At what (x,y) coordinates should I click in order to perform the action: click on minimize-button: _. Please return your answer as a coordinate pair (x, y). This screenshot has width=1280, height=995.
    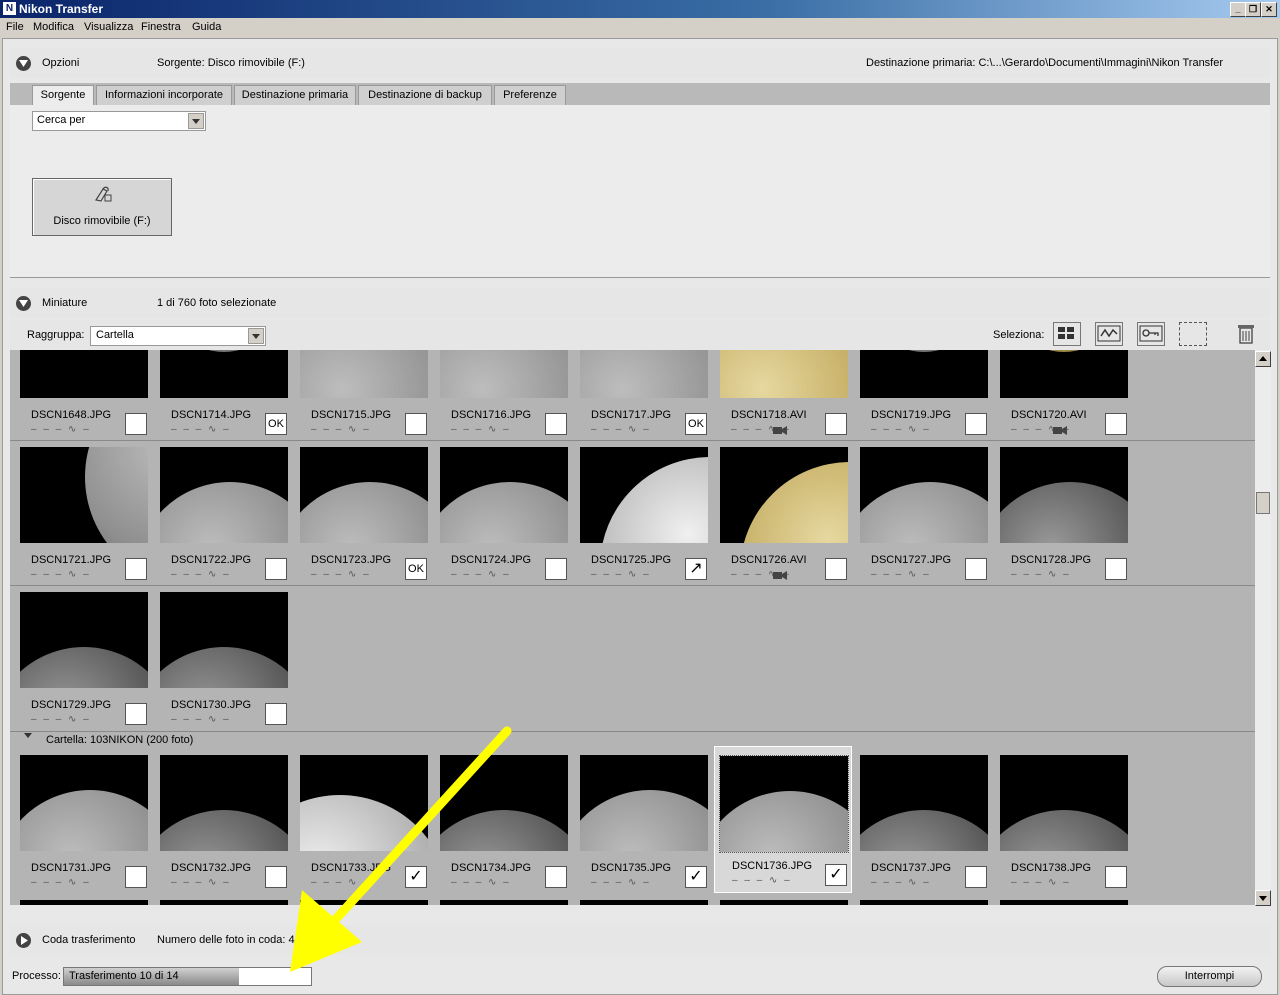
    Looking at the image, I should click on (1238, 9).